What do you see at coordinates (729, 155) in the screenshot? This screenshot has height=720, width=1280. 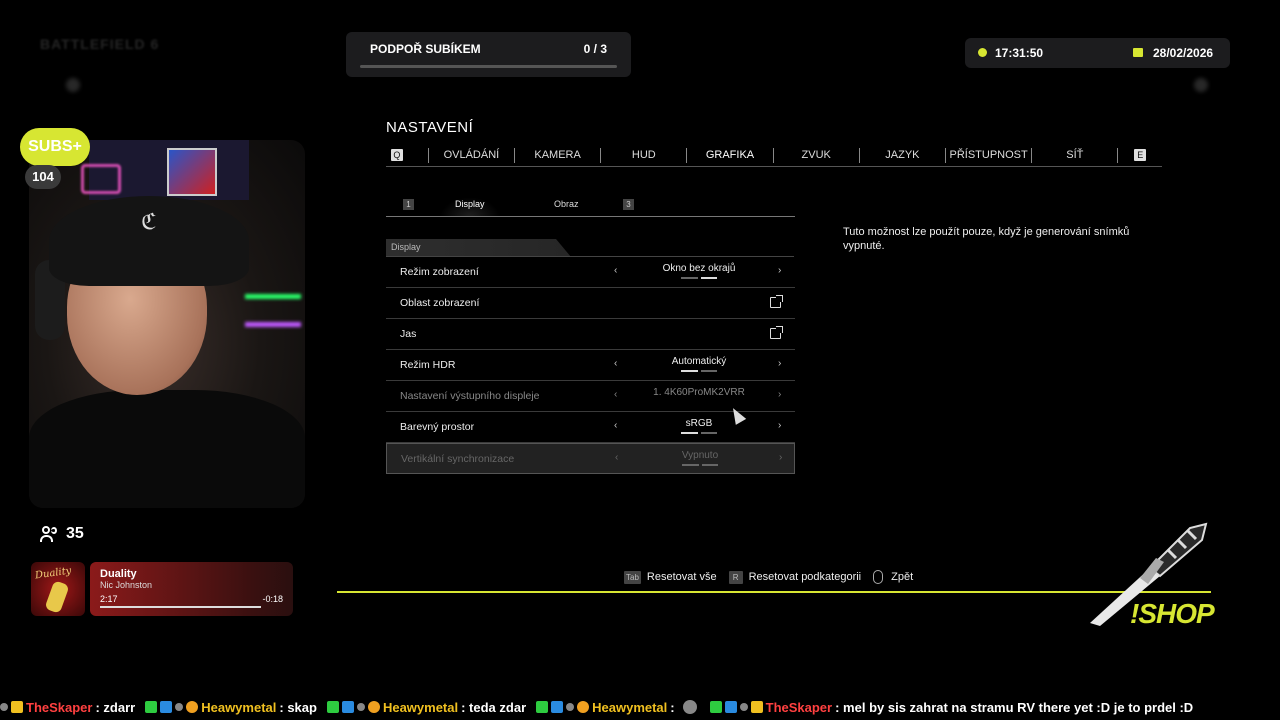 I see `tab-grafika: GRAFIKA` at bounding box center [729, 155].